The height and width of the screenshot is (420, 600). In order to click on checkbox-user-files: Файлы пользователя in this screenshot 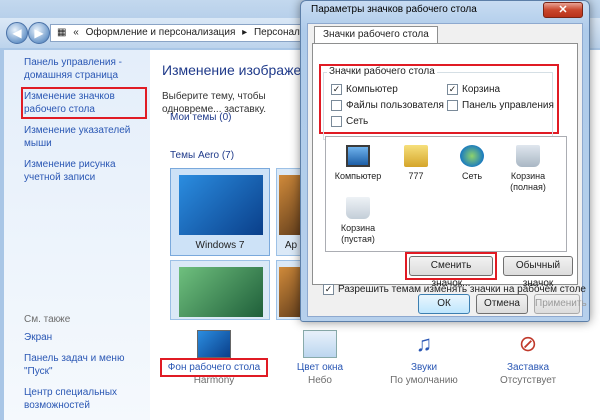, I will do `click(387, 105)`.